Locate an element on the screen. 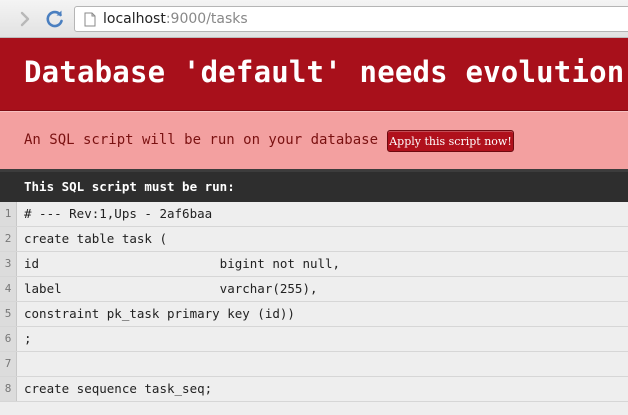  browser-toolbar: localhost:9000/tasks is located at coordinates (314, 19).